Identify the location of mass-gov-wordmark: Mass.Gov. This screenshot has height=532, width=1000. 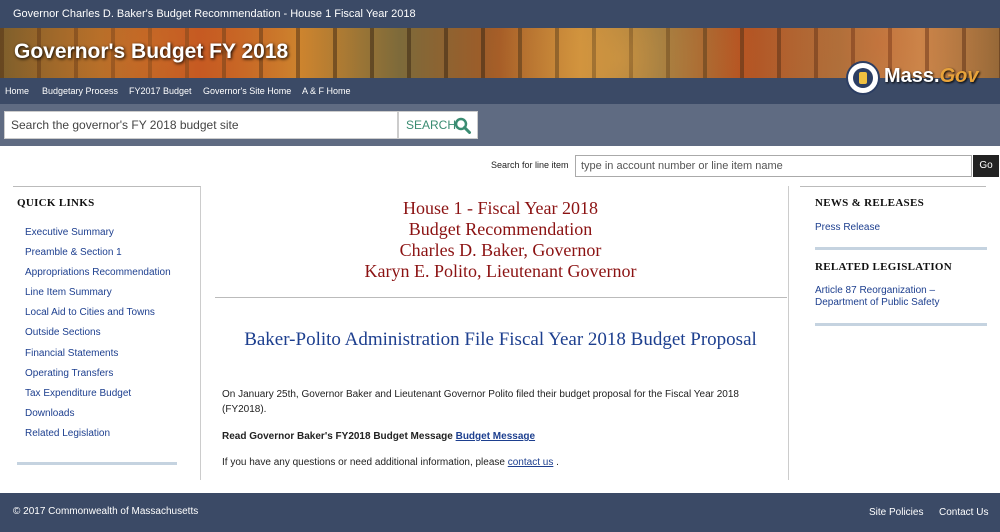
(931, 76).